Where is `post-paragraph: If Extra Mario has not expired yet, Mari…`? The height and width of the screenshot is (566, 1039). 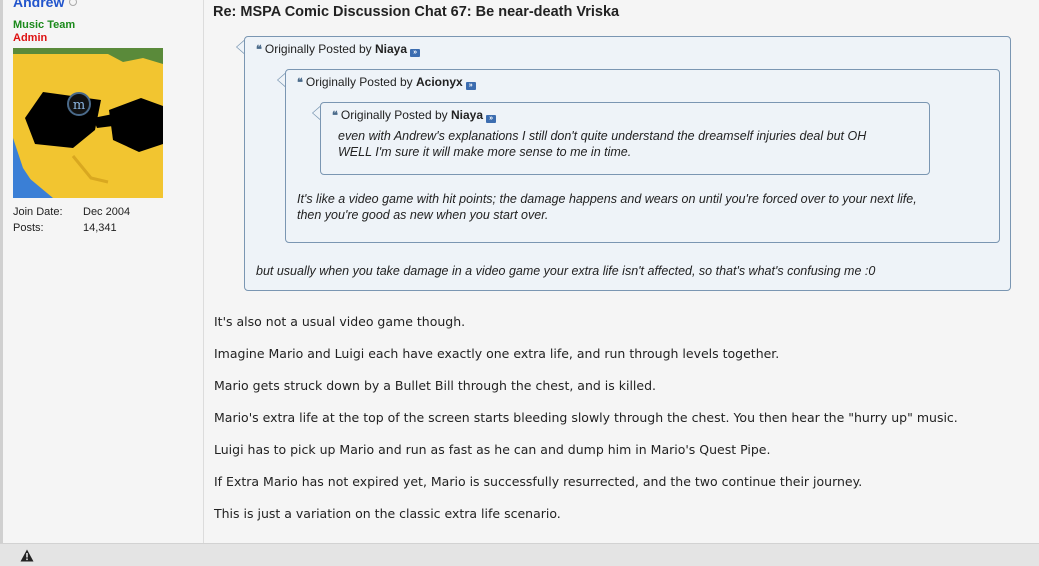 post-paragraph: If Extra Mario has not expired yet, Mari… is located at coordinates (538, 481).